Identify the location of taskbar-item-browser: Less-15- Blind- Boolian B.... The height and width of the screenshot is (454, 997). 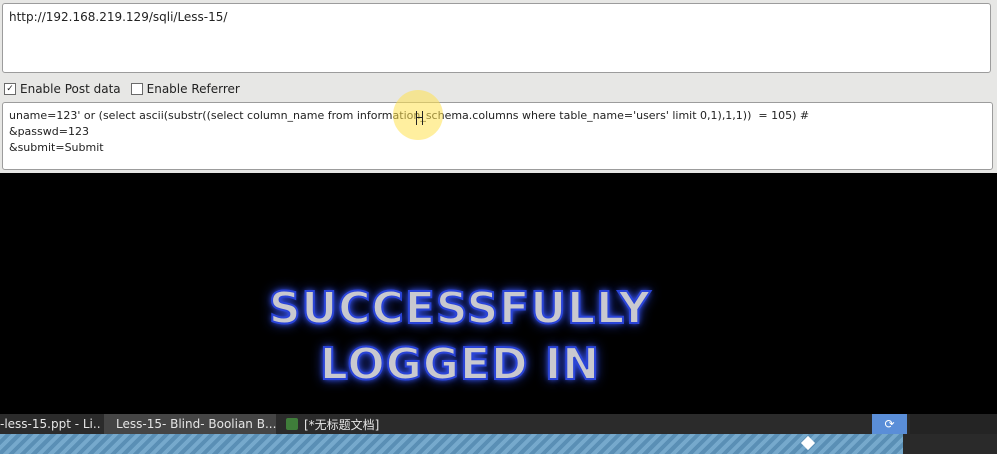
(190, 424).